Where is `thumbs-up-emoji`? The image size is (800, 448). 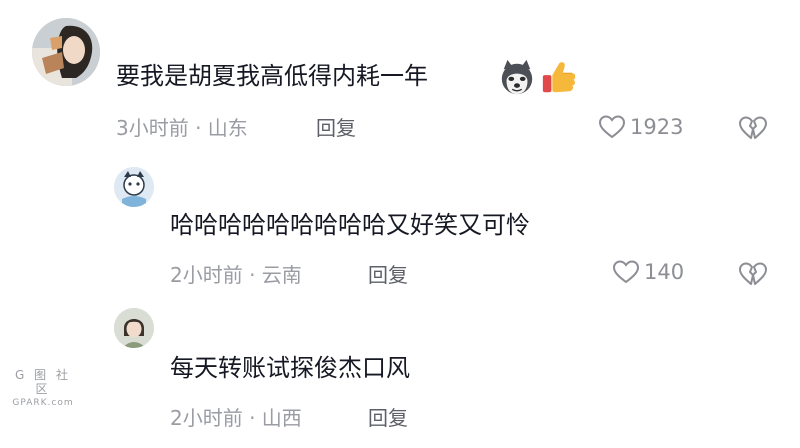
thumbs-up-emoji is located at coordinates (559, 77).